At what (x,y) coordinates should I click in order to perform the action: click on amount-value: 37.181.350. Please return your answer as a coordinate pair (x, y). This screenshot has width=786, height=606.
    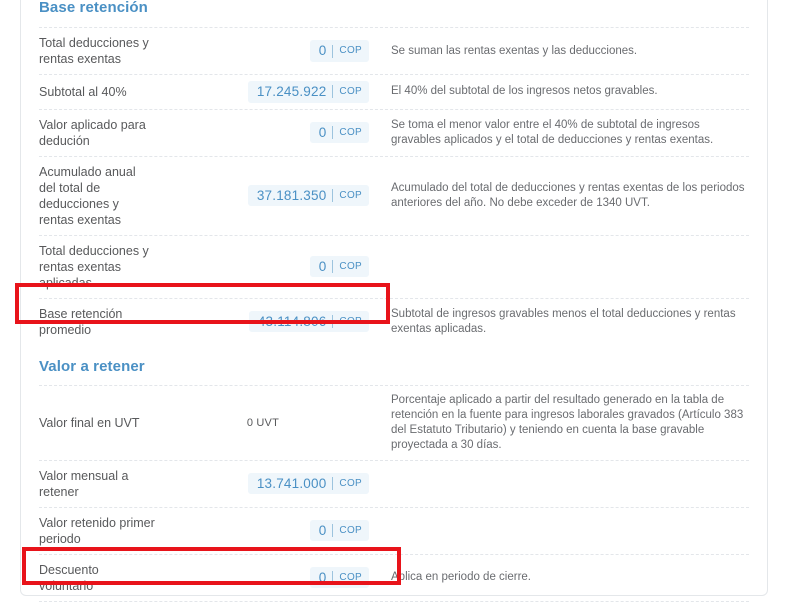
    Looking at the image, I should click on (291, 195).